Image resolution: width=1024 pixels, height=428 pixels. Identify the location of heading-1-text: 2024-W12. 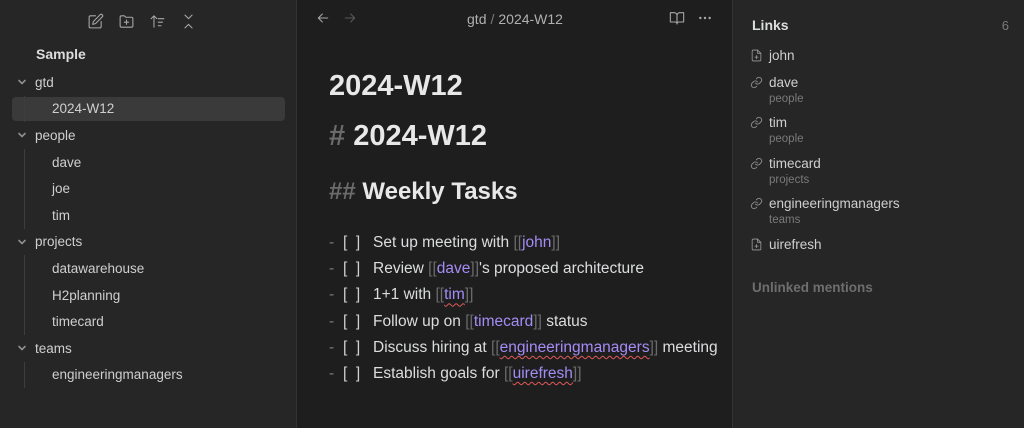
(420, 136).